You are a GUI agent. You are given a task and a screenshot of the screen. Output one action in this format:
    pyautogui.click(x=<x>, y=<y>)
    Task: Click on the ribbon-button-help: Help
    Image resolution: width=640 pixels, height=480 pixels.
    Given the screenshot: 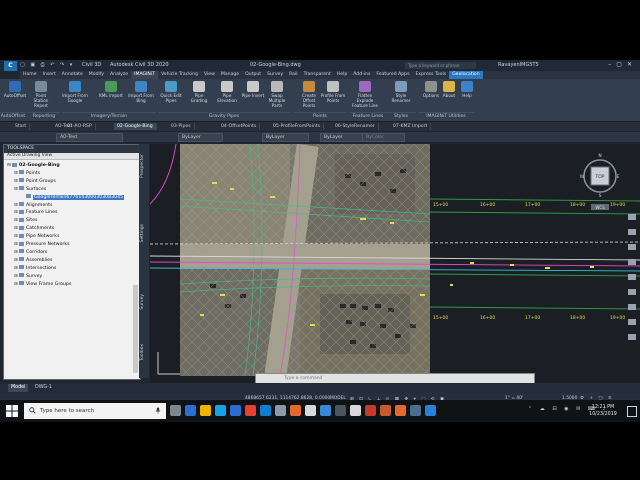 What is the action you would take?
    pyautogui.click(x=467, y=96)
    